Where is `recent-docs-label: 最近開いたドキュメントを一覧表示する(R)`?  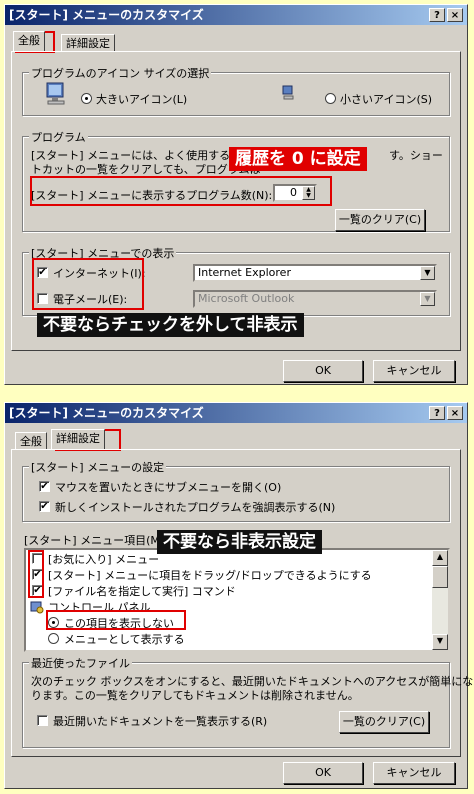 recent-docs-label: 最近開いたドキュメントを一覧表示する(R) is located at coordinates (160, 721).